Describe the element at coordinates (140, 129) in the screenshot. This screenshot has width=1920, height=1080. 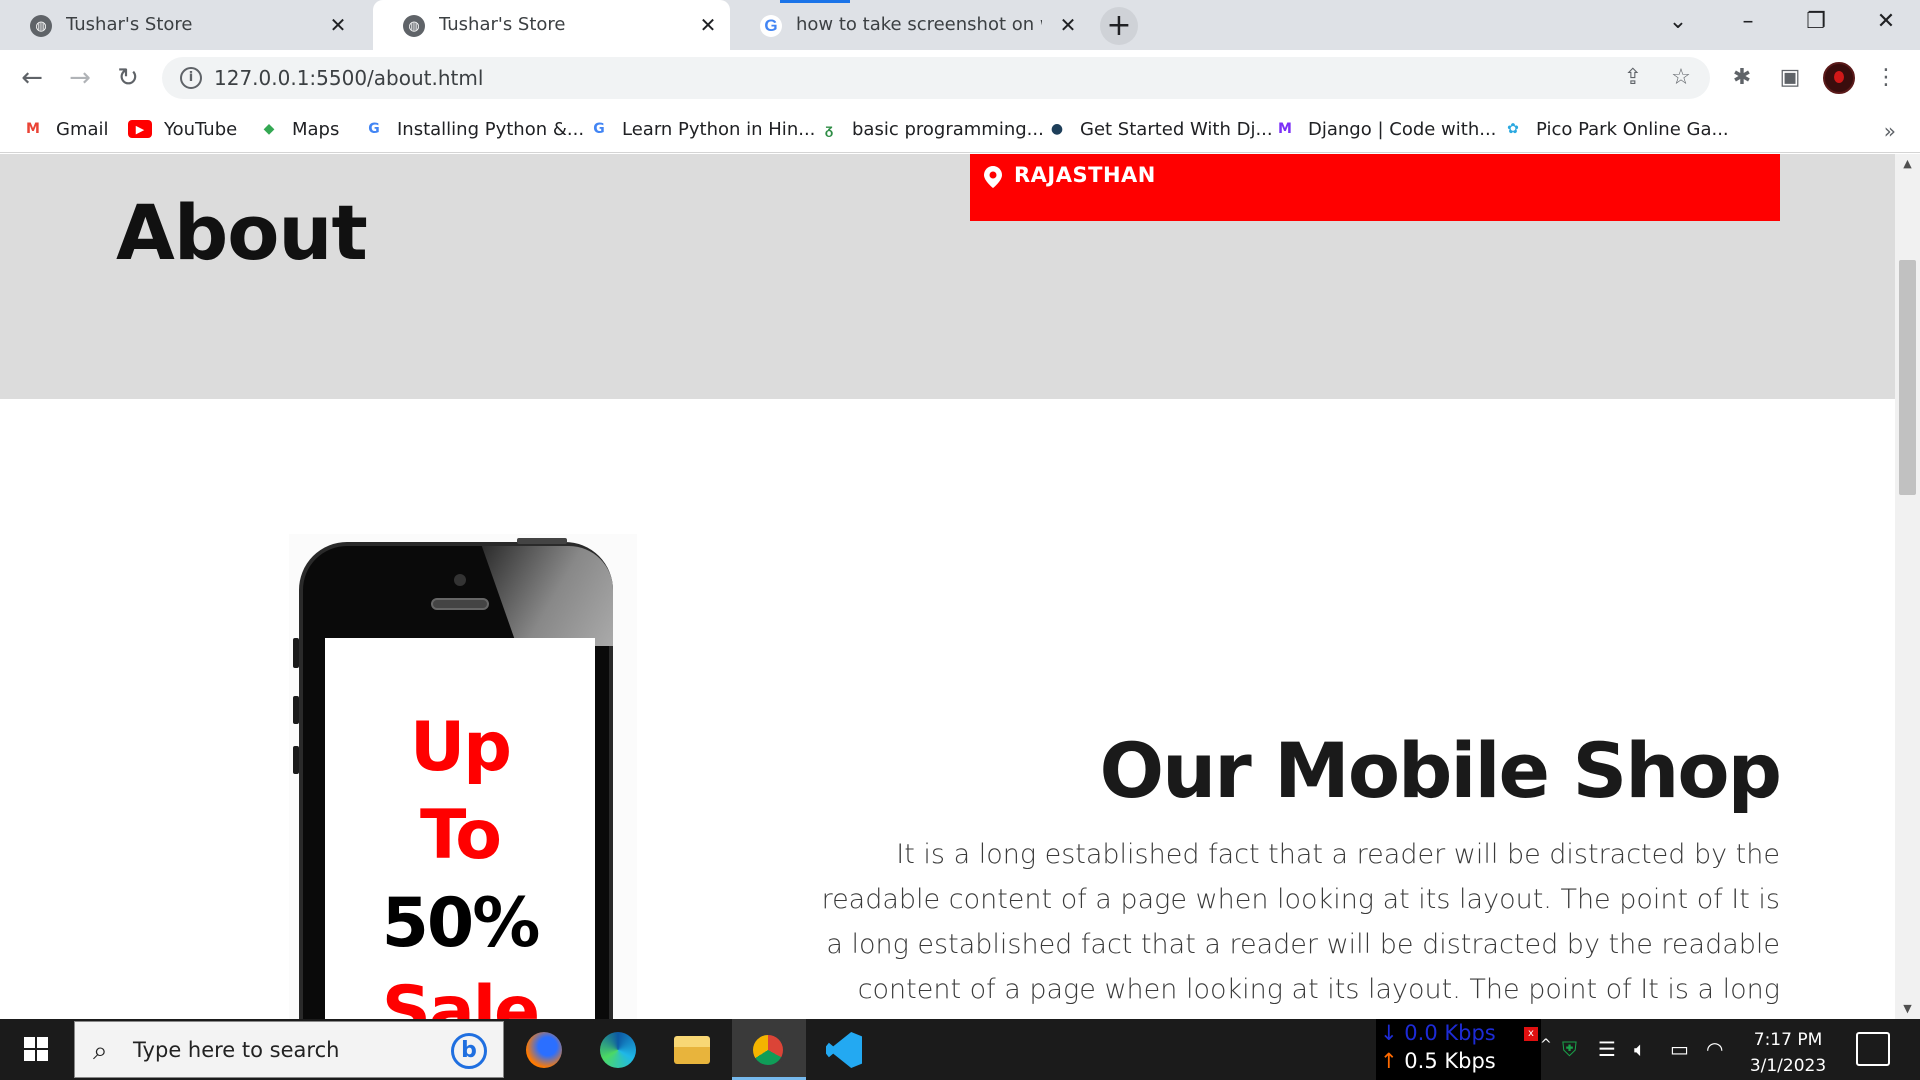
I see `youtube-icon: ▶` at that location.